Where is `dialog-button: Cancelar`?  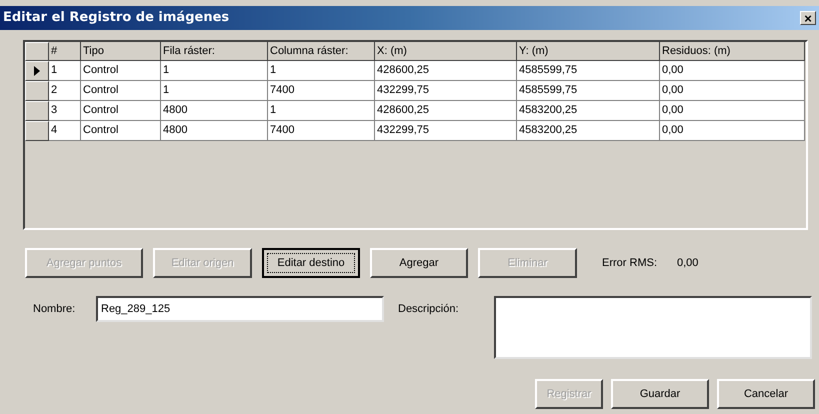 dialog-button: Cancelar is located at coordinates (766, 394).